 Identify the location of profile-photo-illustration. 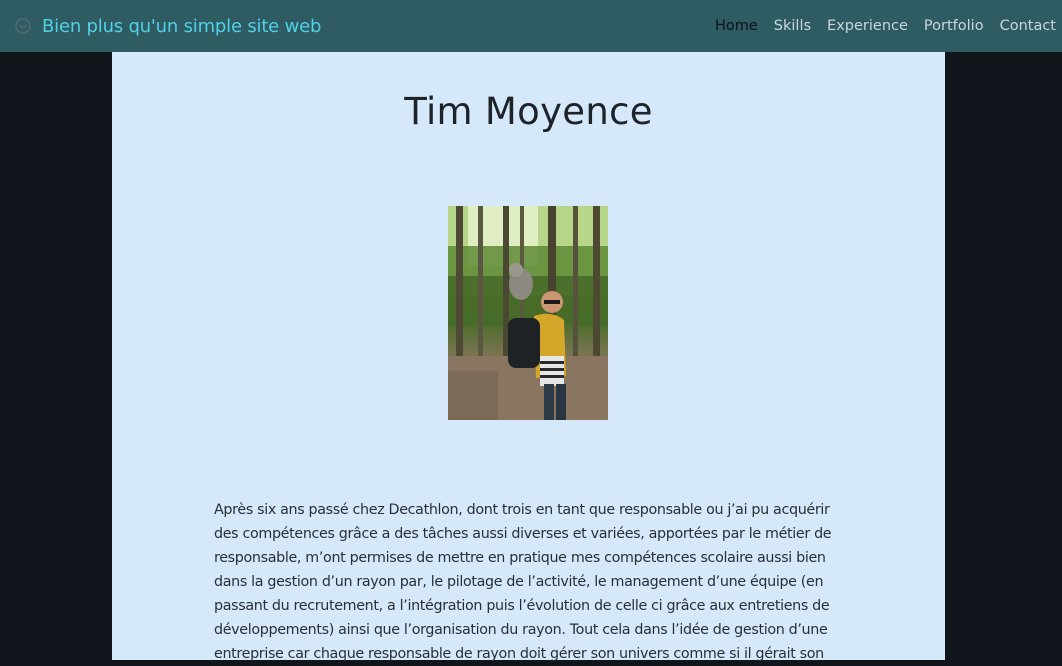
(528, 313).